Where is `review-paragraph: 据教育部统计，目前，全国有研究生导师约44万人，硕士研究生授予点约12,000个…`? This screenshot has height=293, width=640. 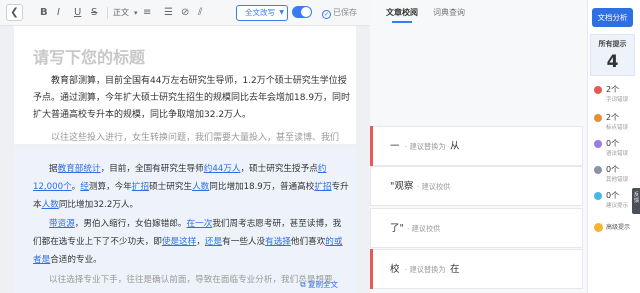 review-paragraph: 据教育部统计，目前，全国有研究生导师约44万人，硕士研究生授予点约12,000个… is located at coordinates (191, 187).